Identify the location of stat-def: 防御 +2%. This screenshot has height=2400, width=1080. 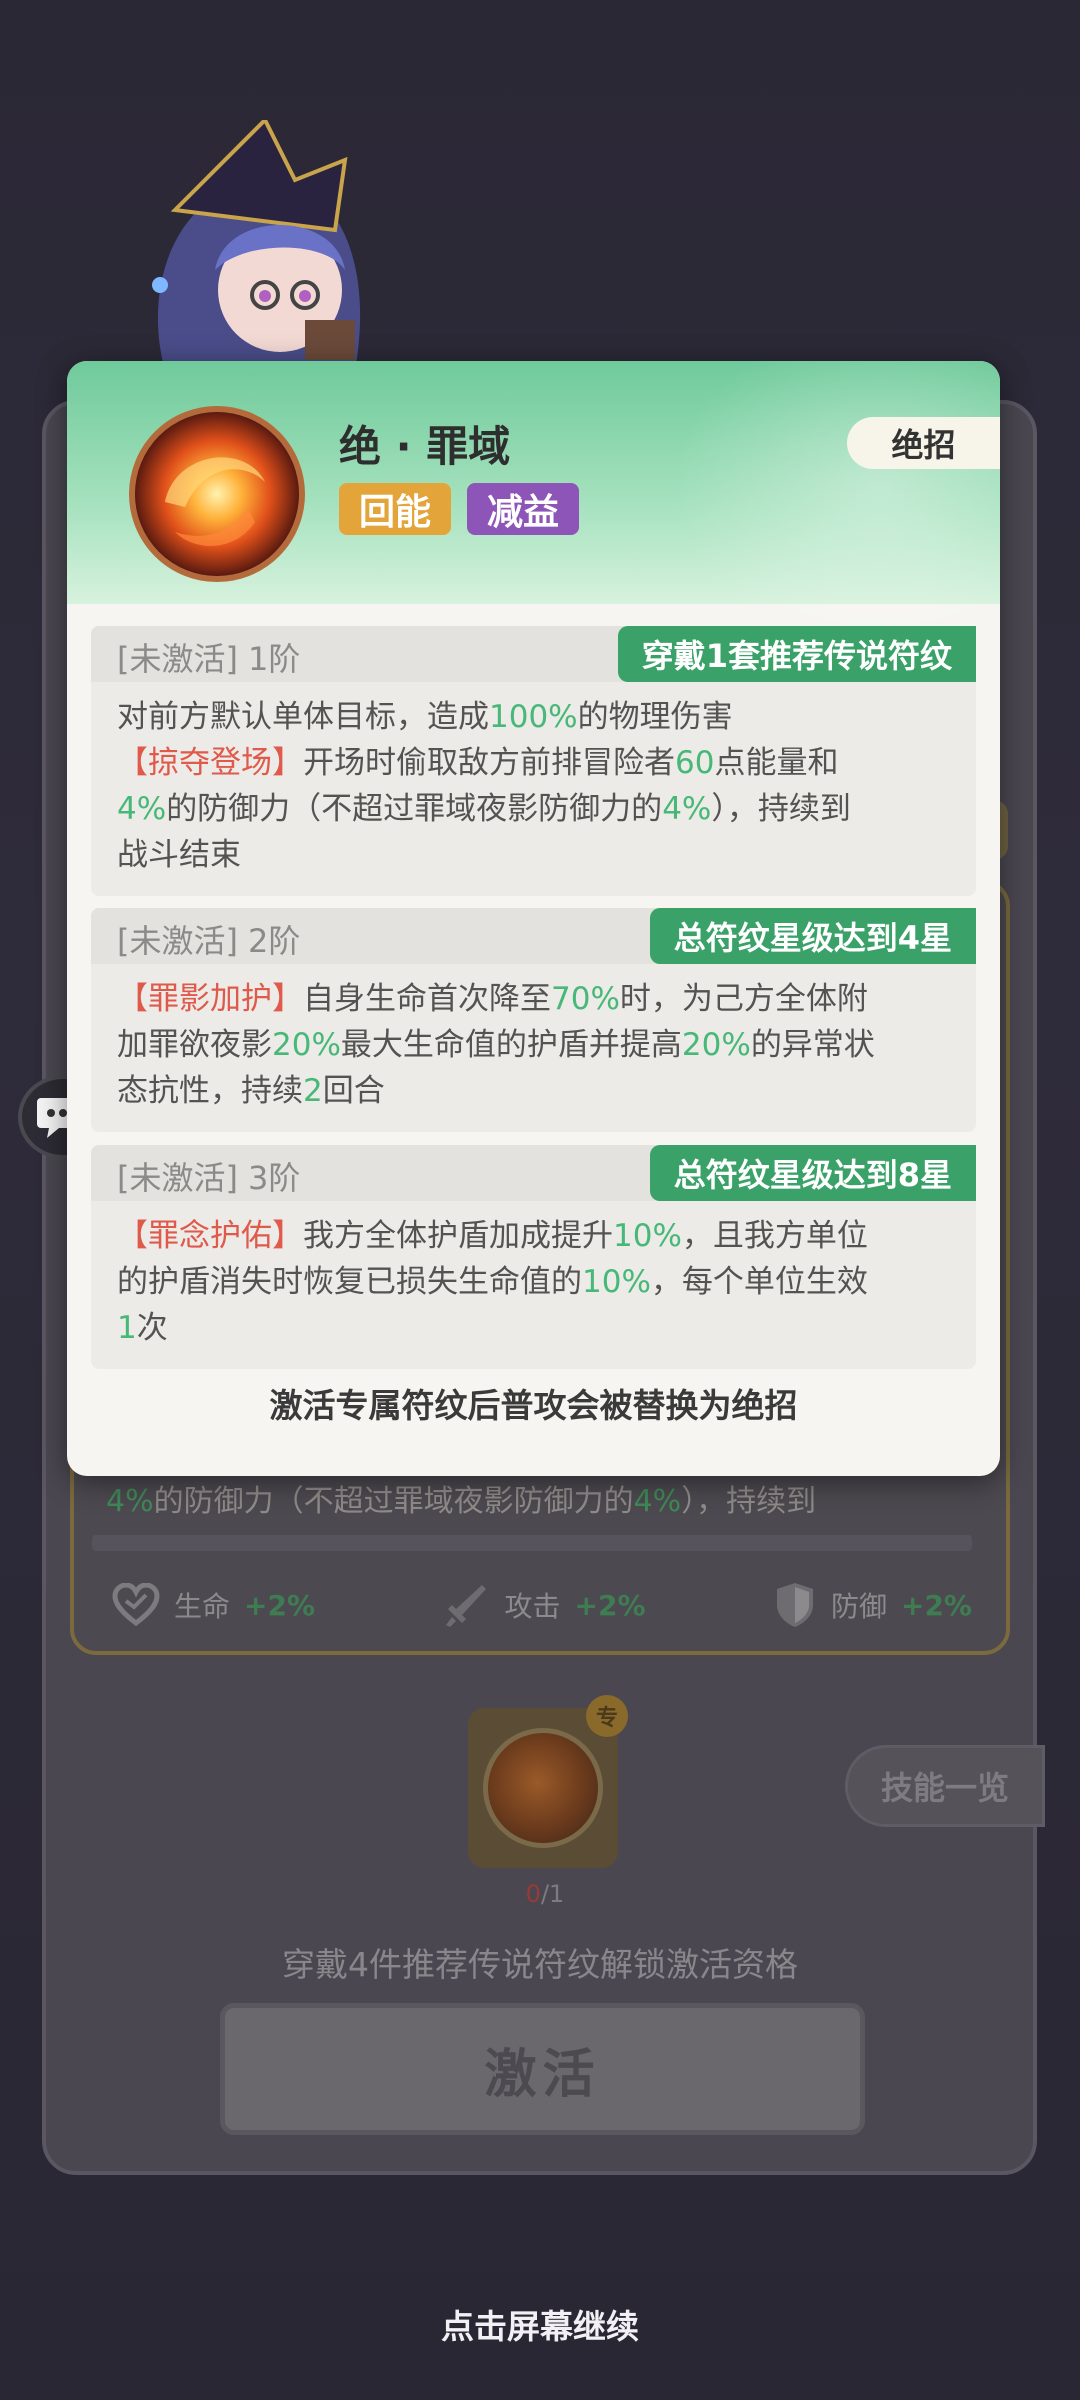
(872, 1605).